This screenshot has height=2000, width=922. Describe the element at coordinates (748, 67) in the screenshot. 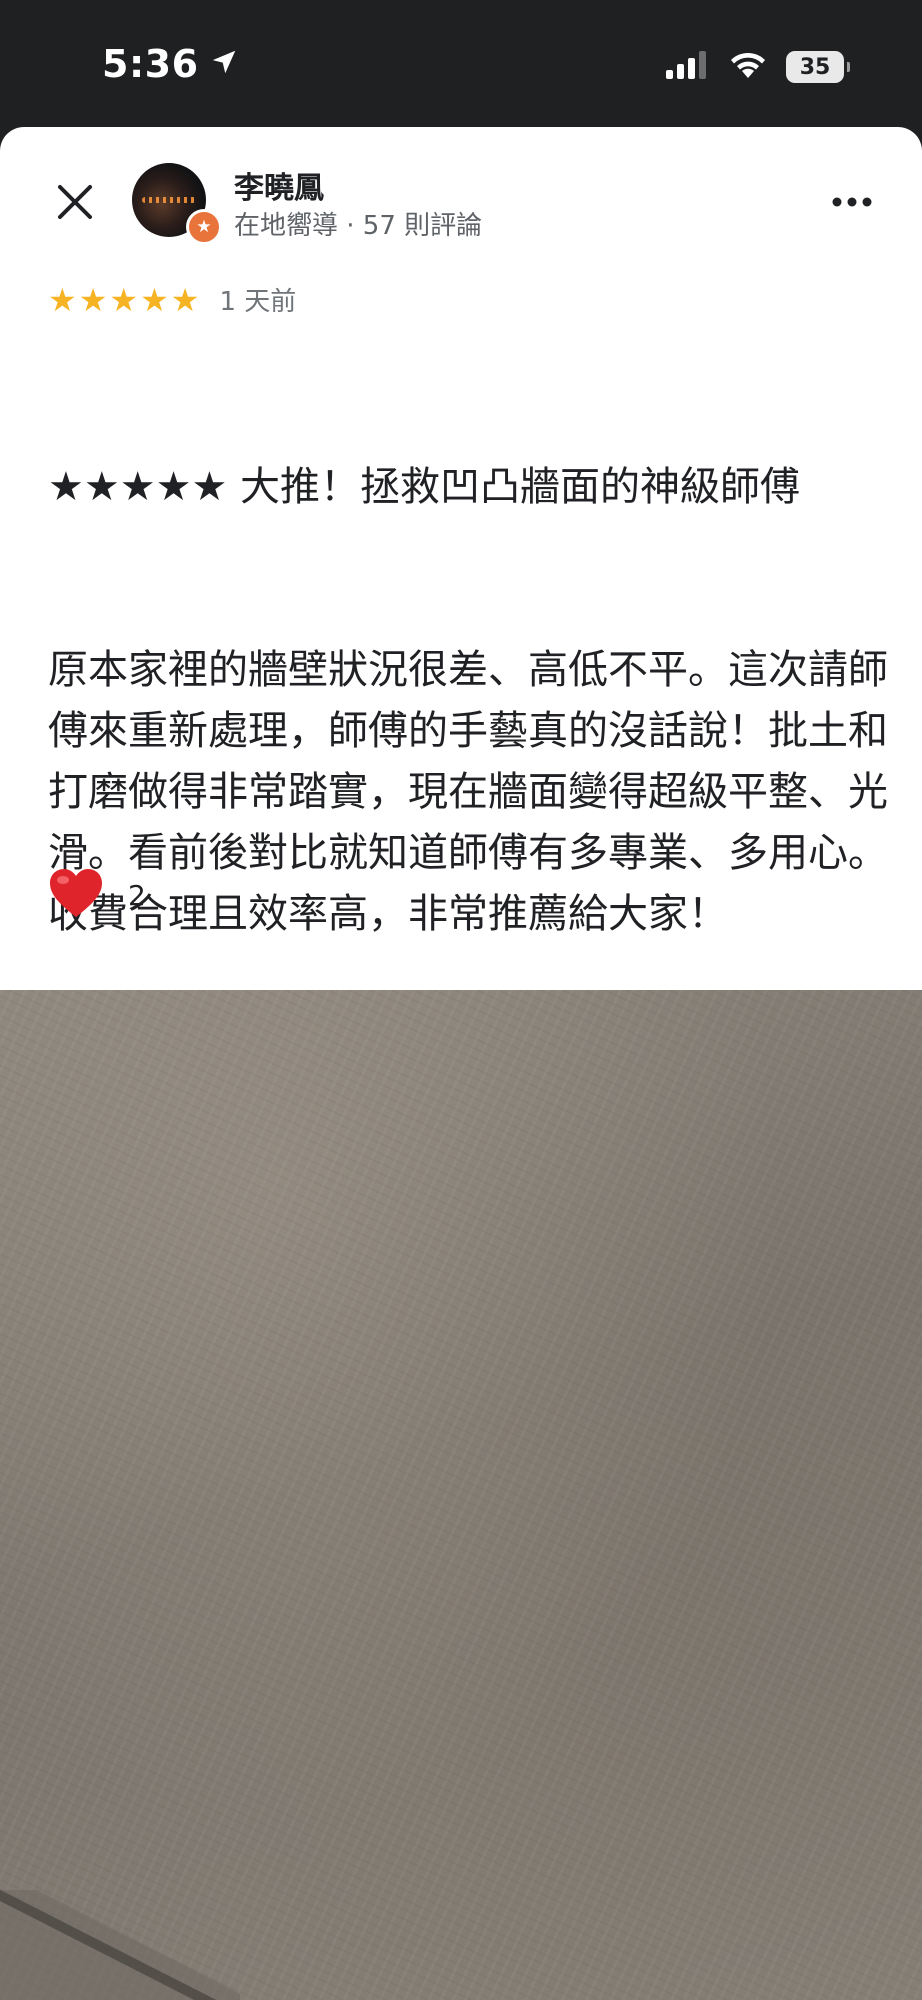

I see `wifi-icon` at that location.